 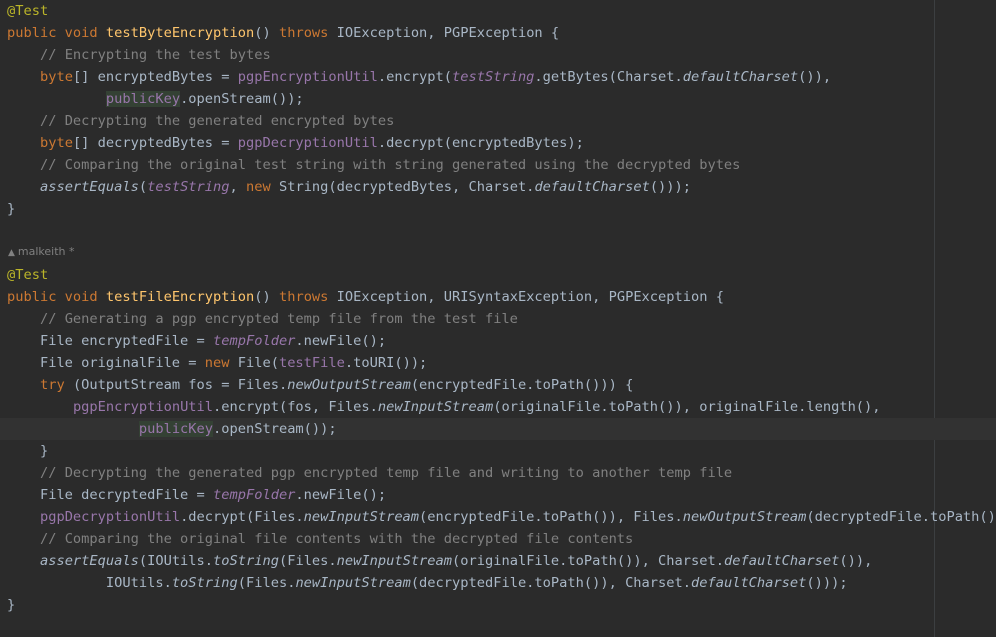 I want to click on code-token: File originalFile =, so click(x=106, y=363).